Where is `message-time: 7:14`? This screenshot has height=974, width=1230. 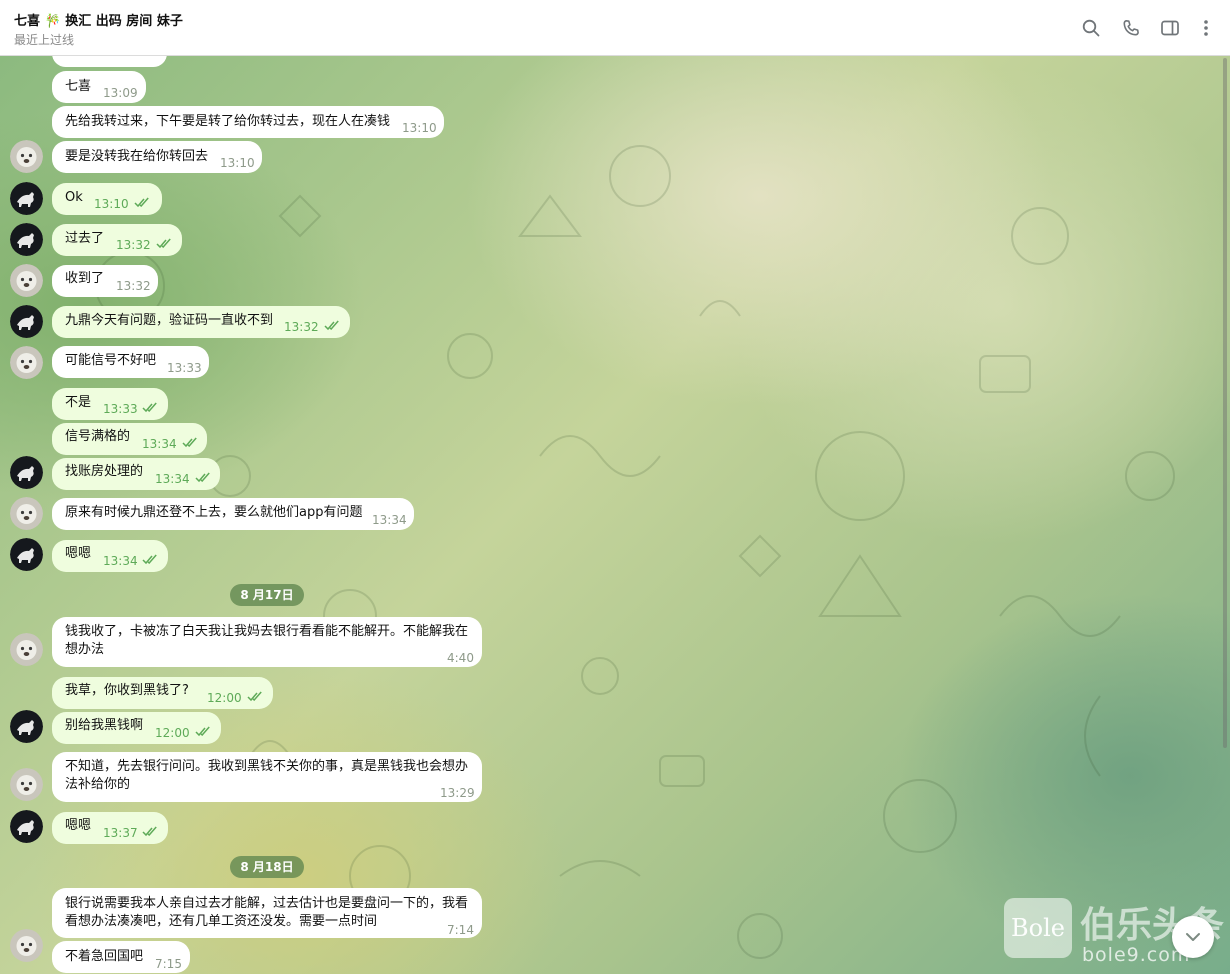 message-time: 7:14 is located at coordinates (460, 930).